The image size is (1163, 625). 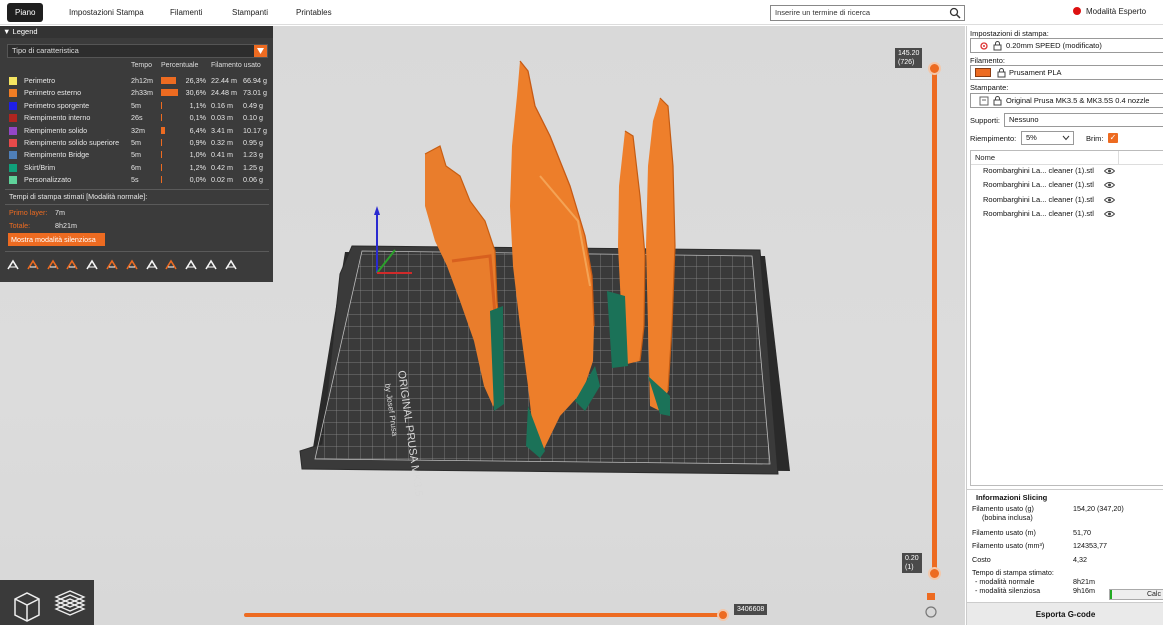 I want to click on toolchange-icon, so click(x=112, y=265).